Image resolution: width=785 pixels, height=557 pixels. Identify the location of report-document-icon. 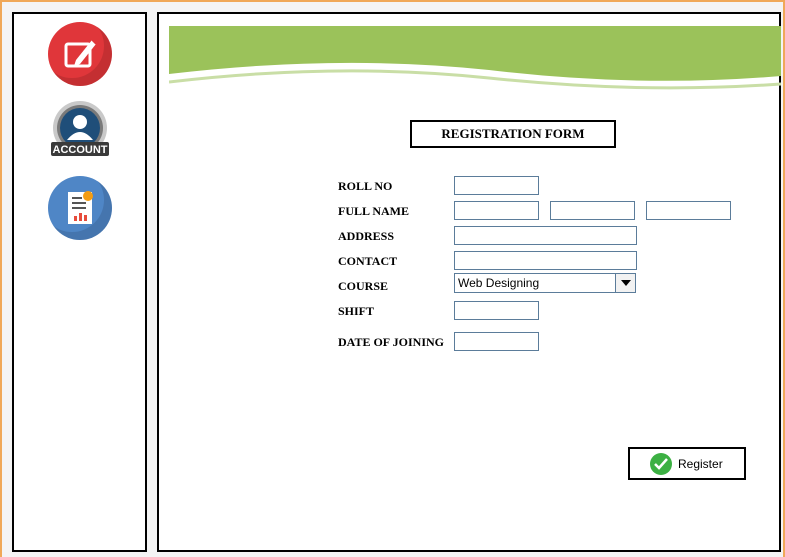
(80, 207).